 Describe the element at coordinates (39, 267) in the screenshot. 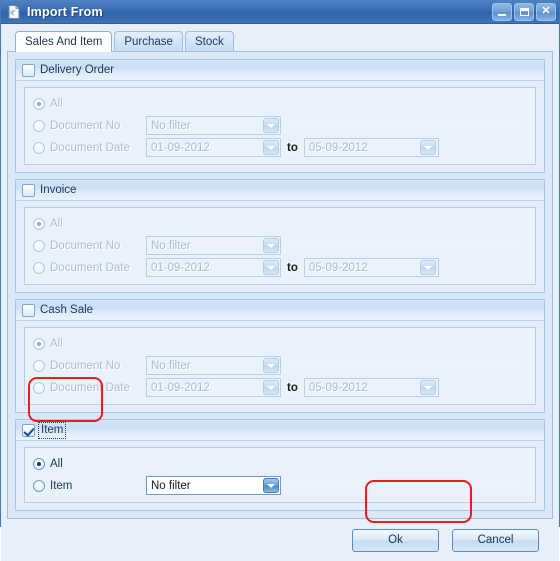

I see `radio-document-date-invoice` at that location.